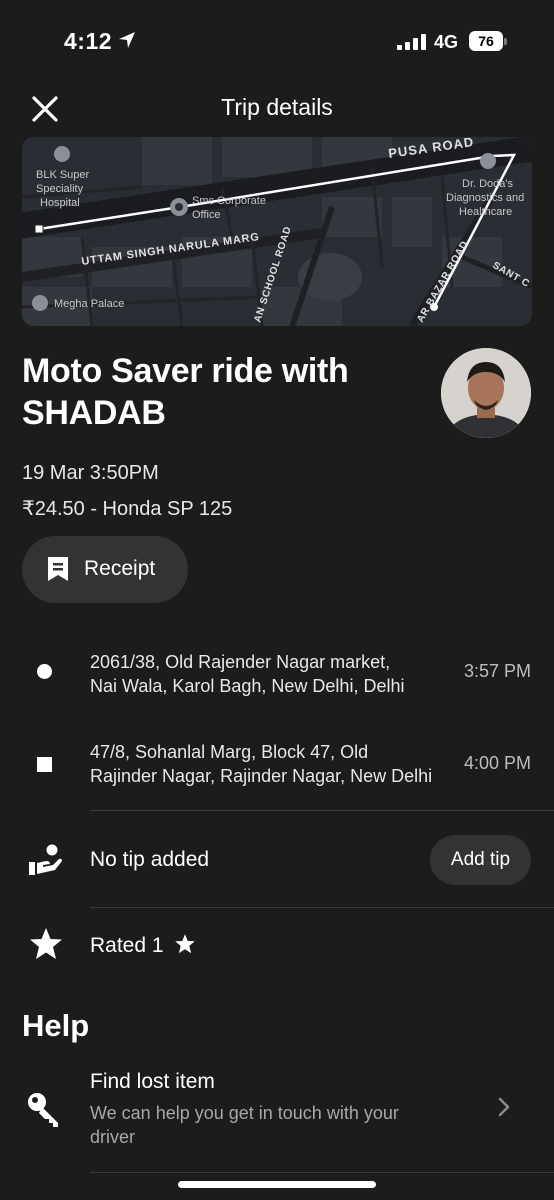 This screenshot has width=554, height=1200. I want to click on driver-avatar, so click(486, 393).